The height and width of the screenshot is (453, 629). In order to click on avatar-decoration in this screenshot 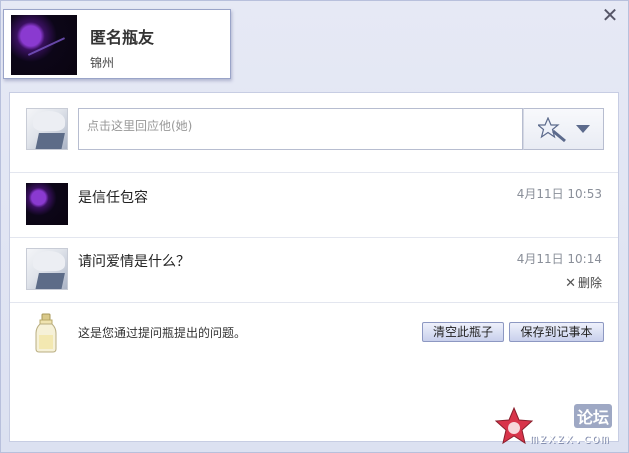, I will do `click(49, 52)`.